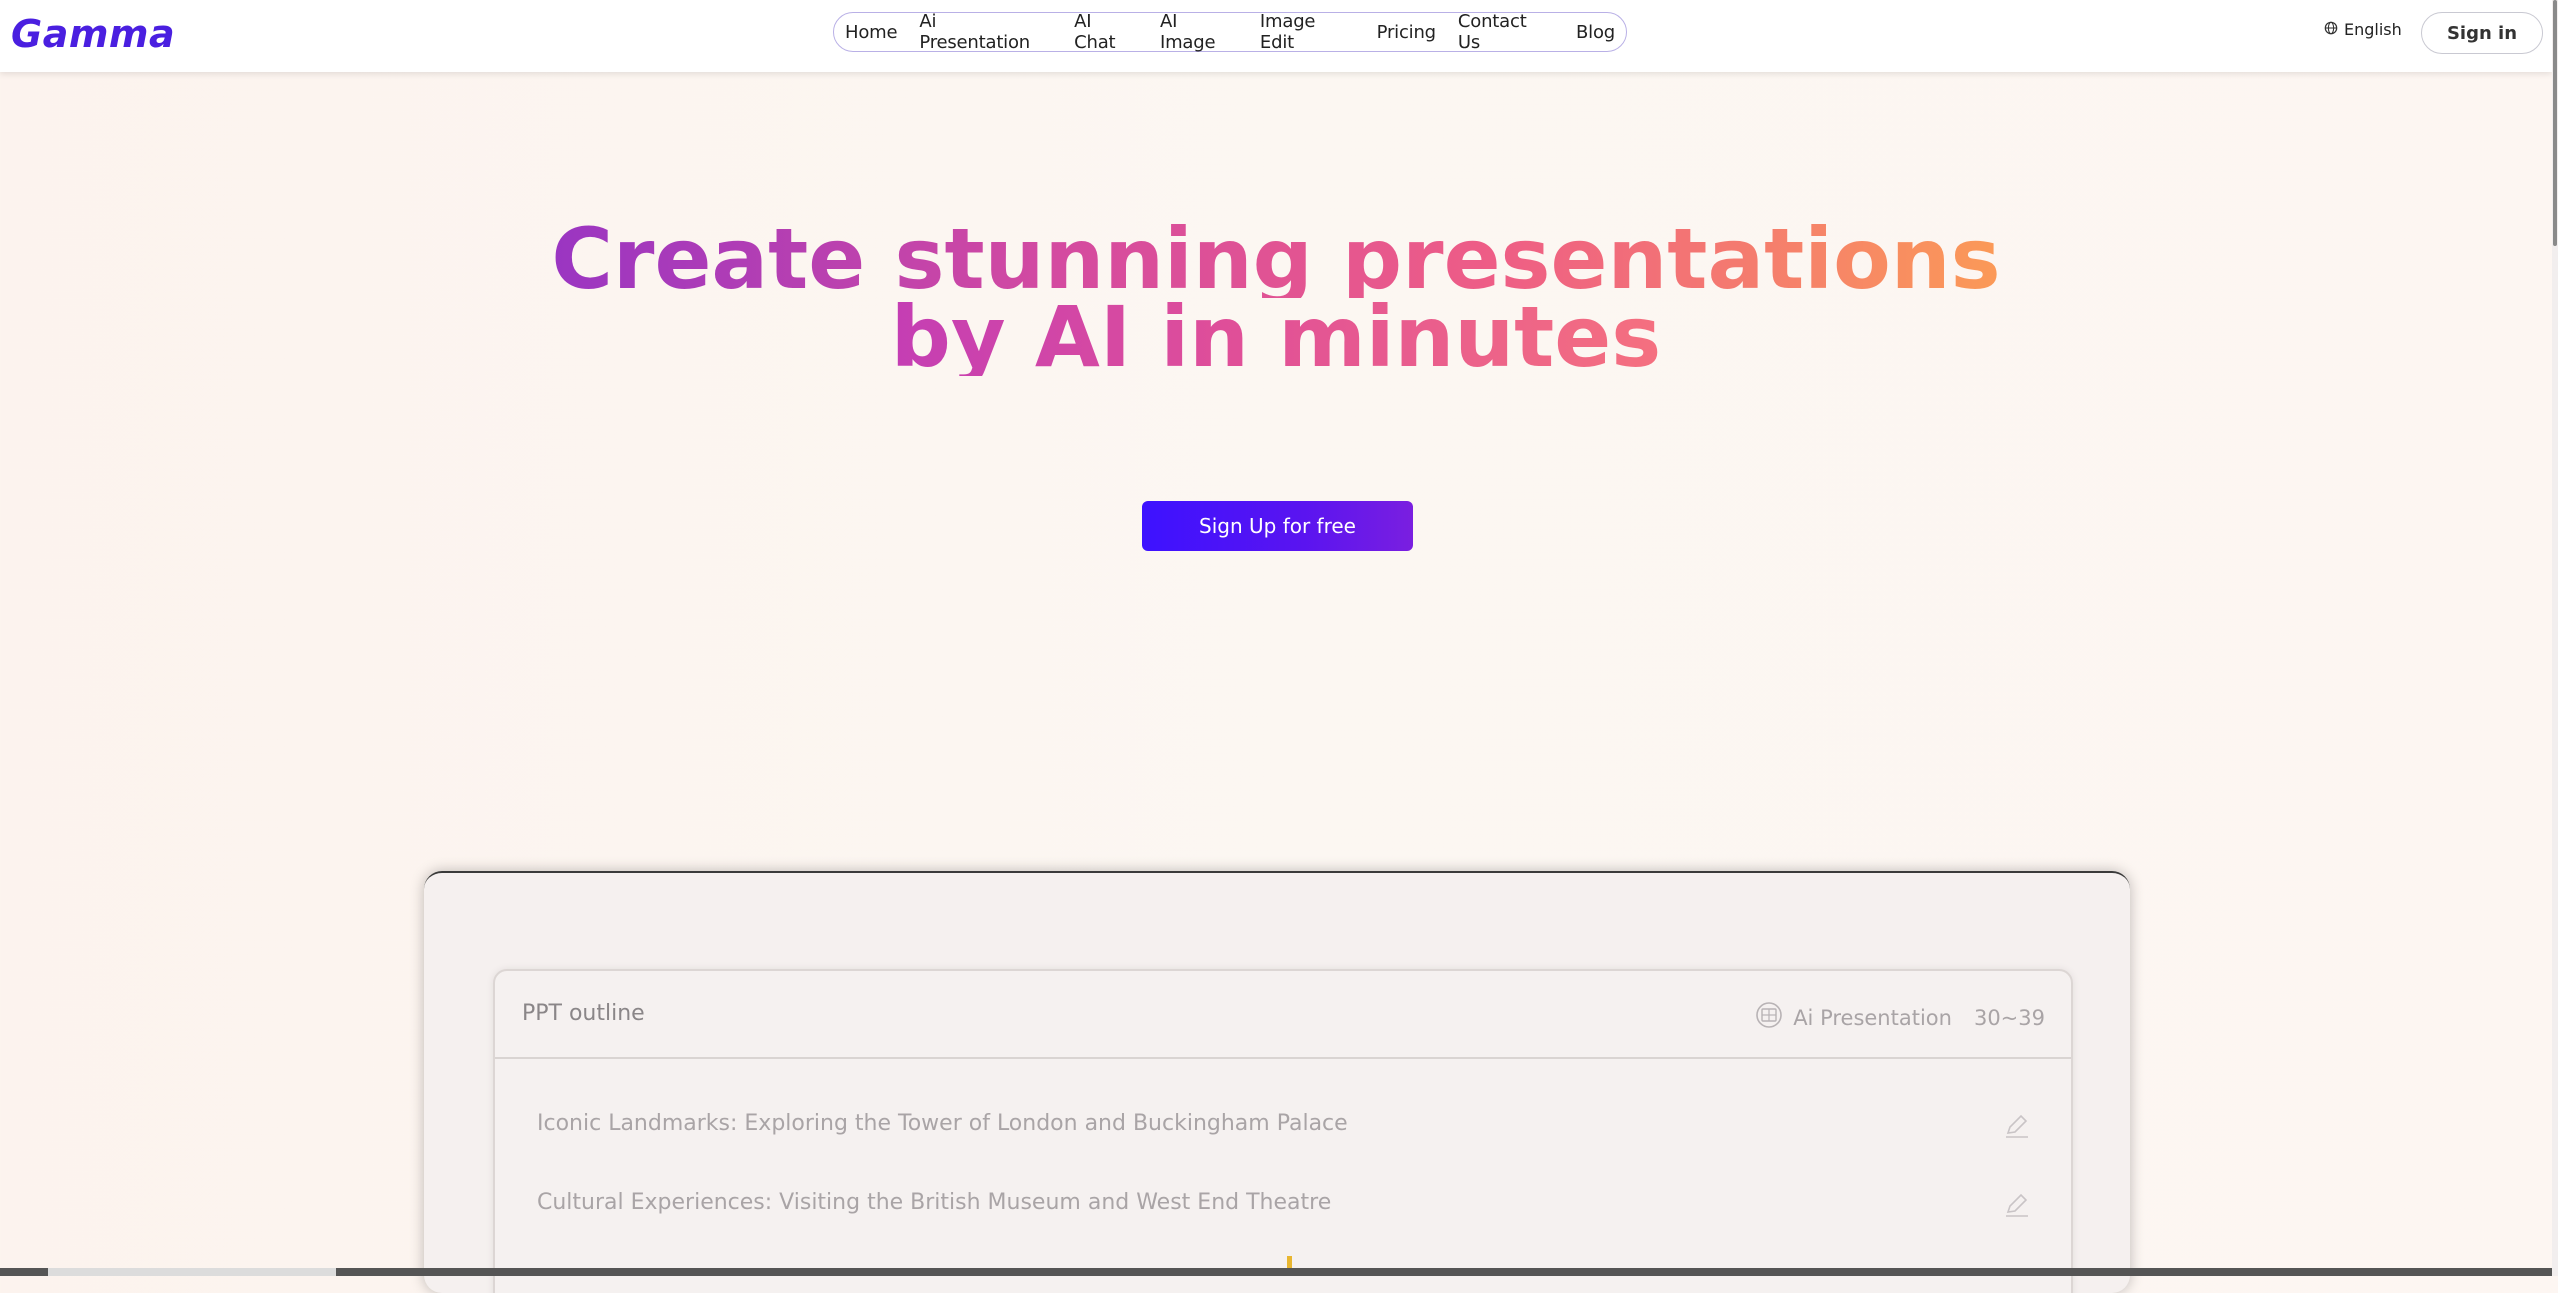 The height and width of the screenshot is (1293, 2558). Describe the element at coordinates (1307, 32) in the screenshot. I see `nav-image-edit: Image Edit` at that location.